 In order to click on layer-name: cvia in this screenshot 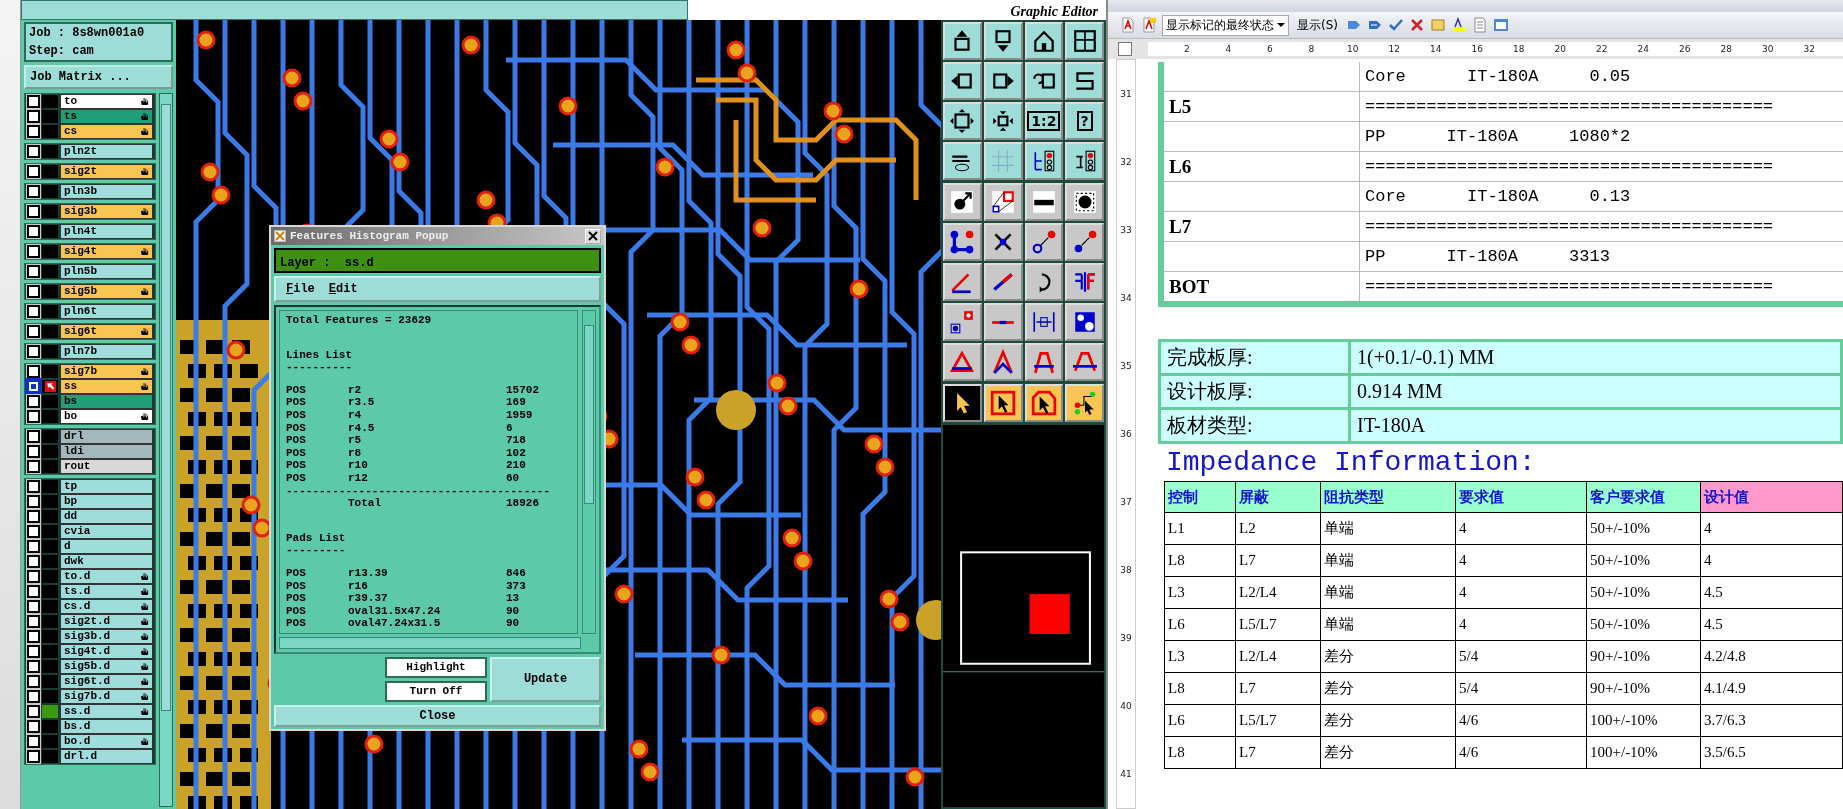, I will do `click(106, 531)`.